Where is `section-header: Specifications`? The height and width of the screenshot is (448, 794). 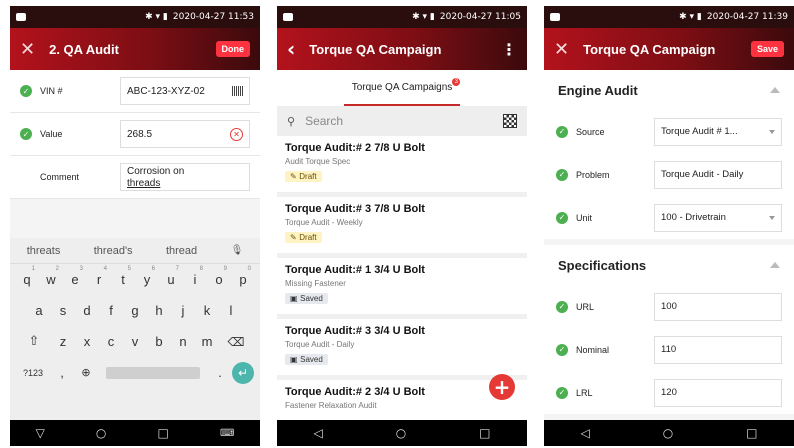 section-header: Specifications is located at coordinates (669, 265).